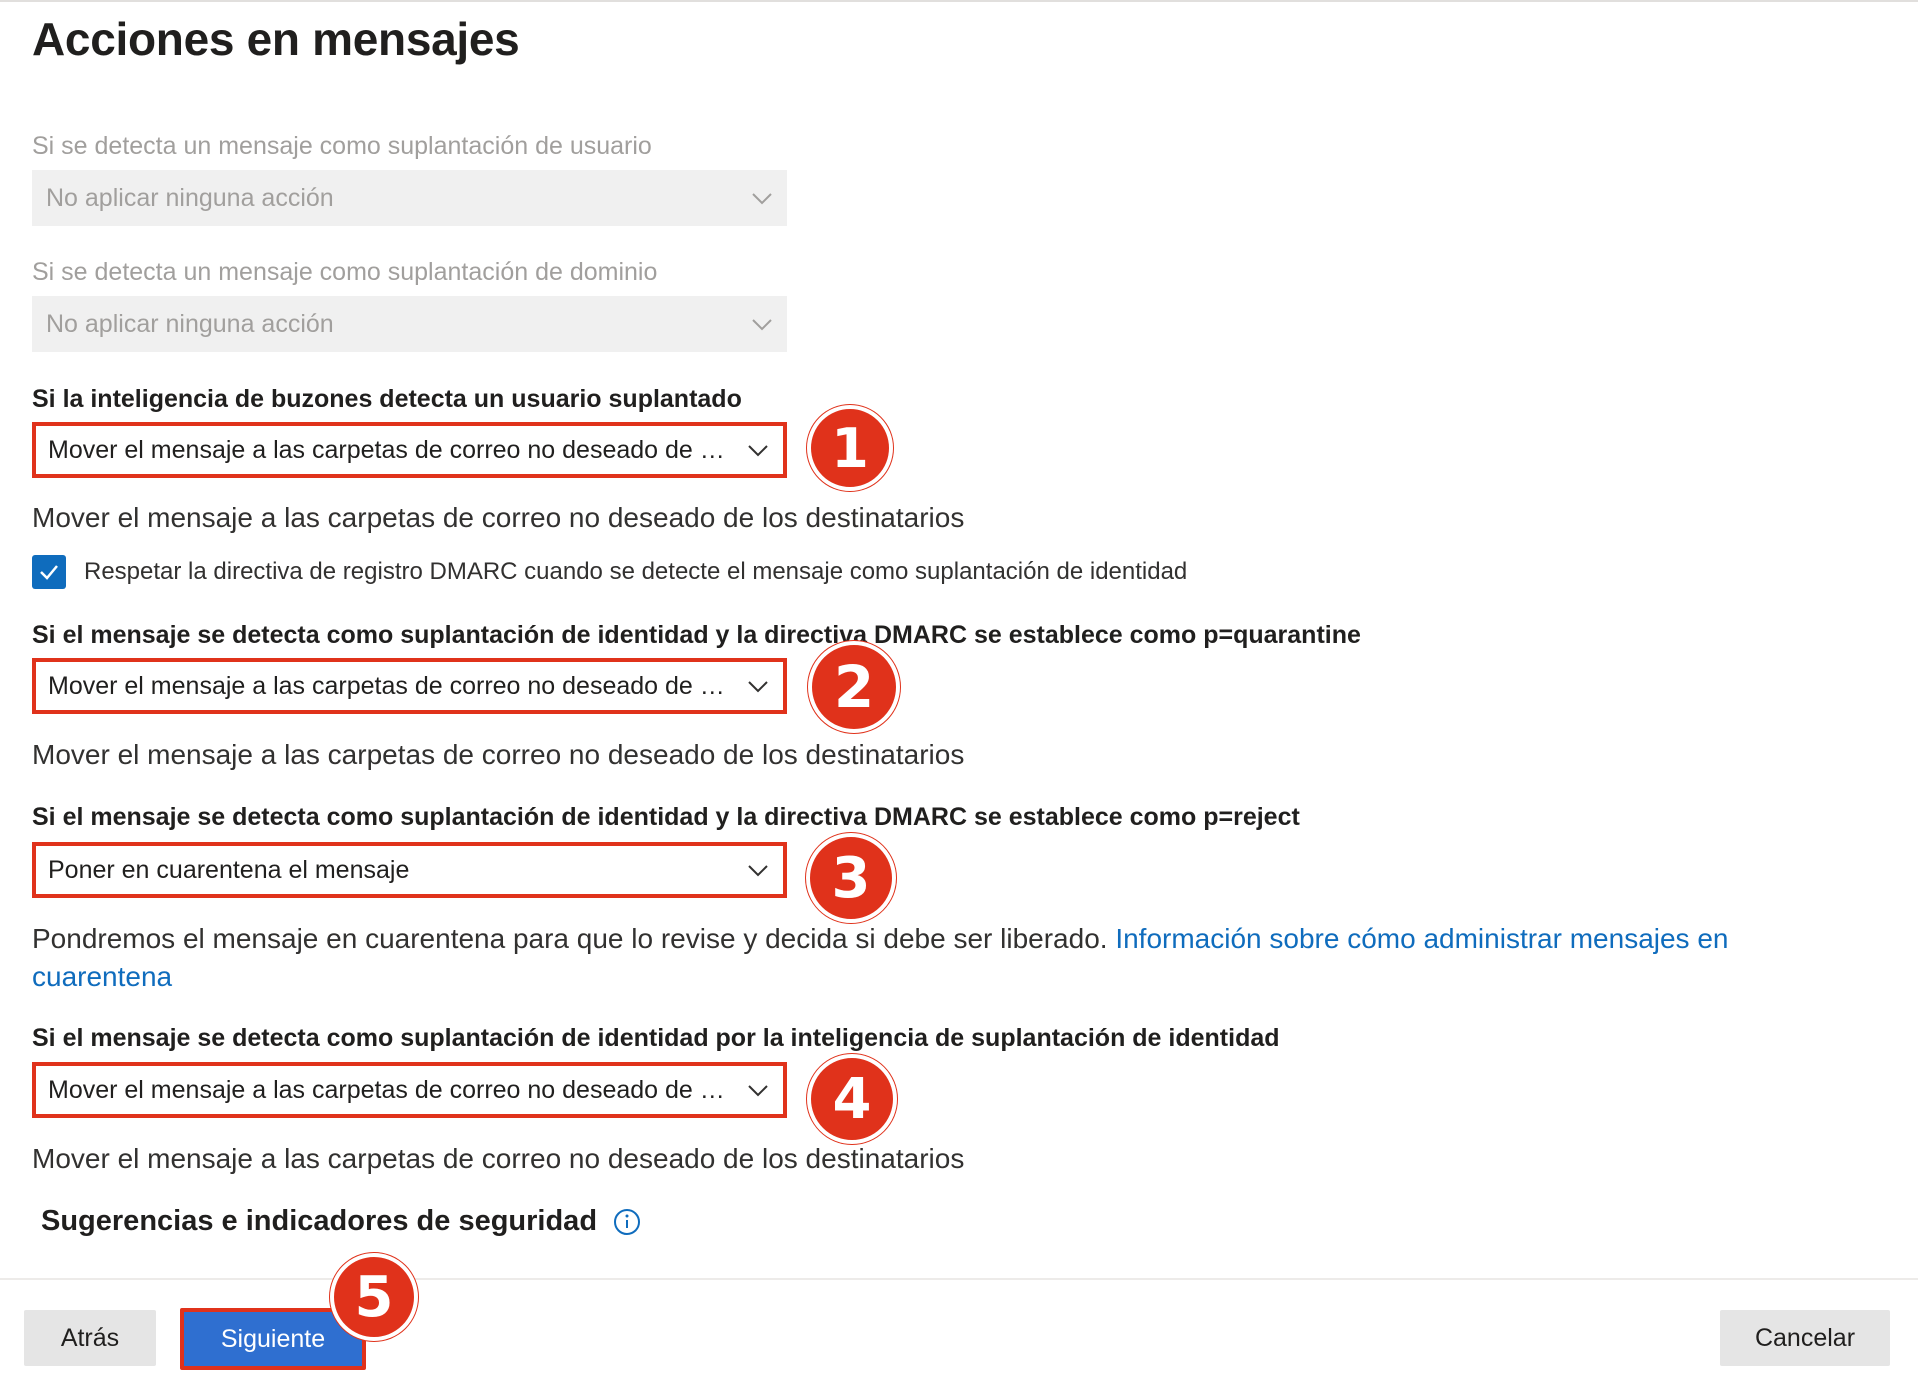 This screenshot has height=1384, width=1918. Describe the element at coordinates (959, 1279) in the screenshot. I see `footer-divider` at that location.